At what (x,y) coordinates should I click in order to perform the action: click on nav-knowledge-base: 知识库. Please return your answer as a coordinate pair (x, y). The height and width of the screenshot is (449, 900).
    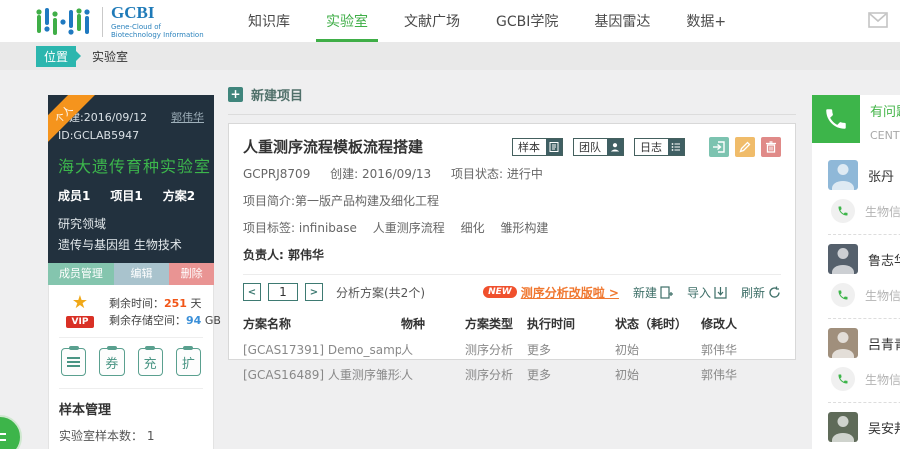
    Looking at the image, I should click on (269, 21).